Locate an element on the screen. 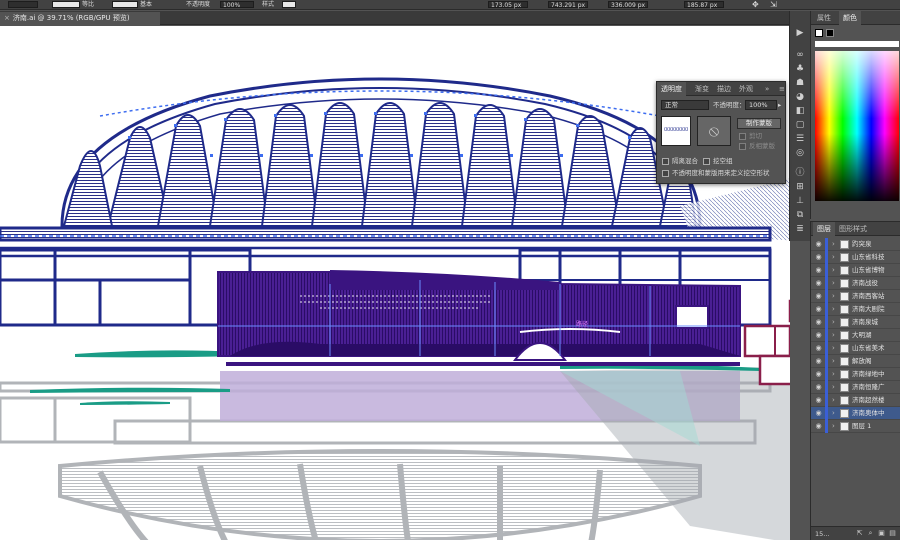 Image resolution: width=900 pixels, height=540 pixels. info-icon: ⓘ is located at coordinates (800, 173).